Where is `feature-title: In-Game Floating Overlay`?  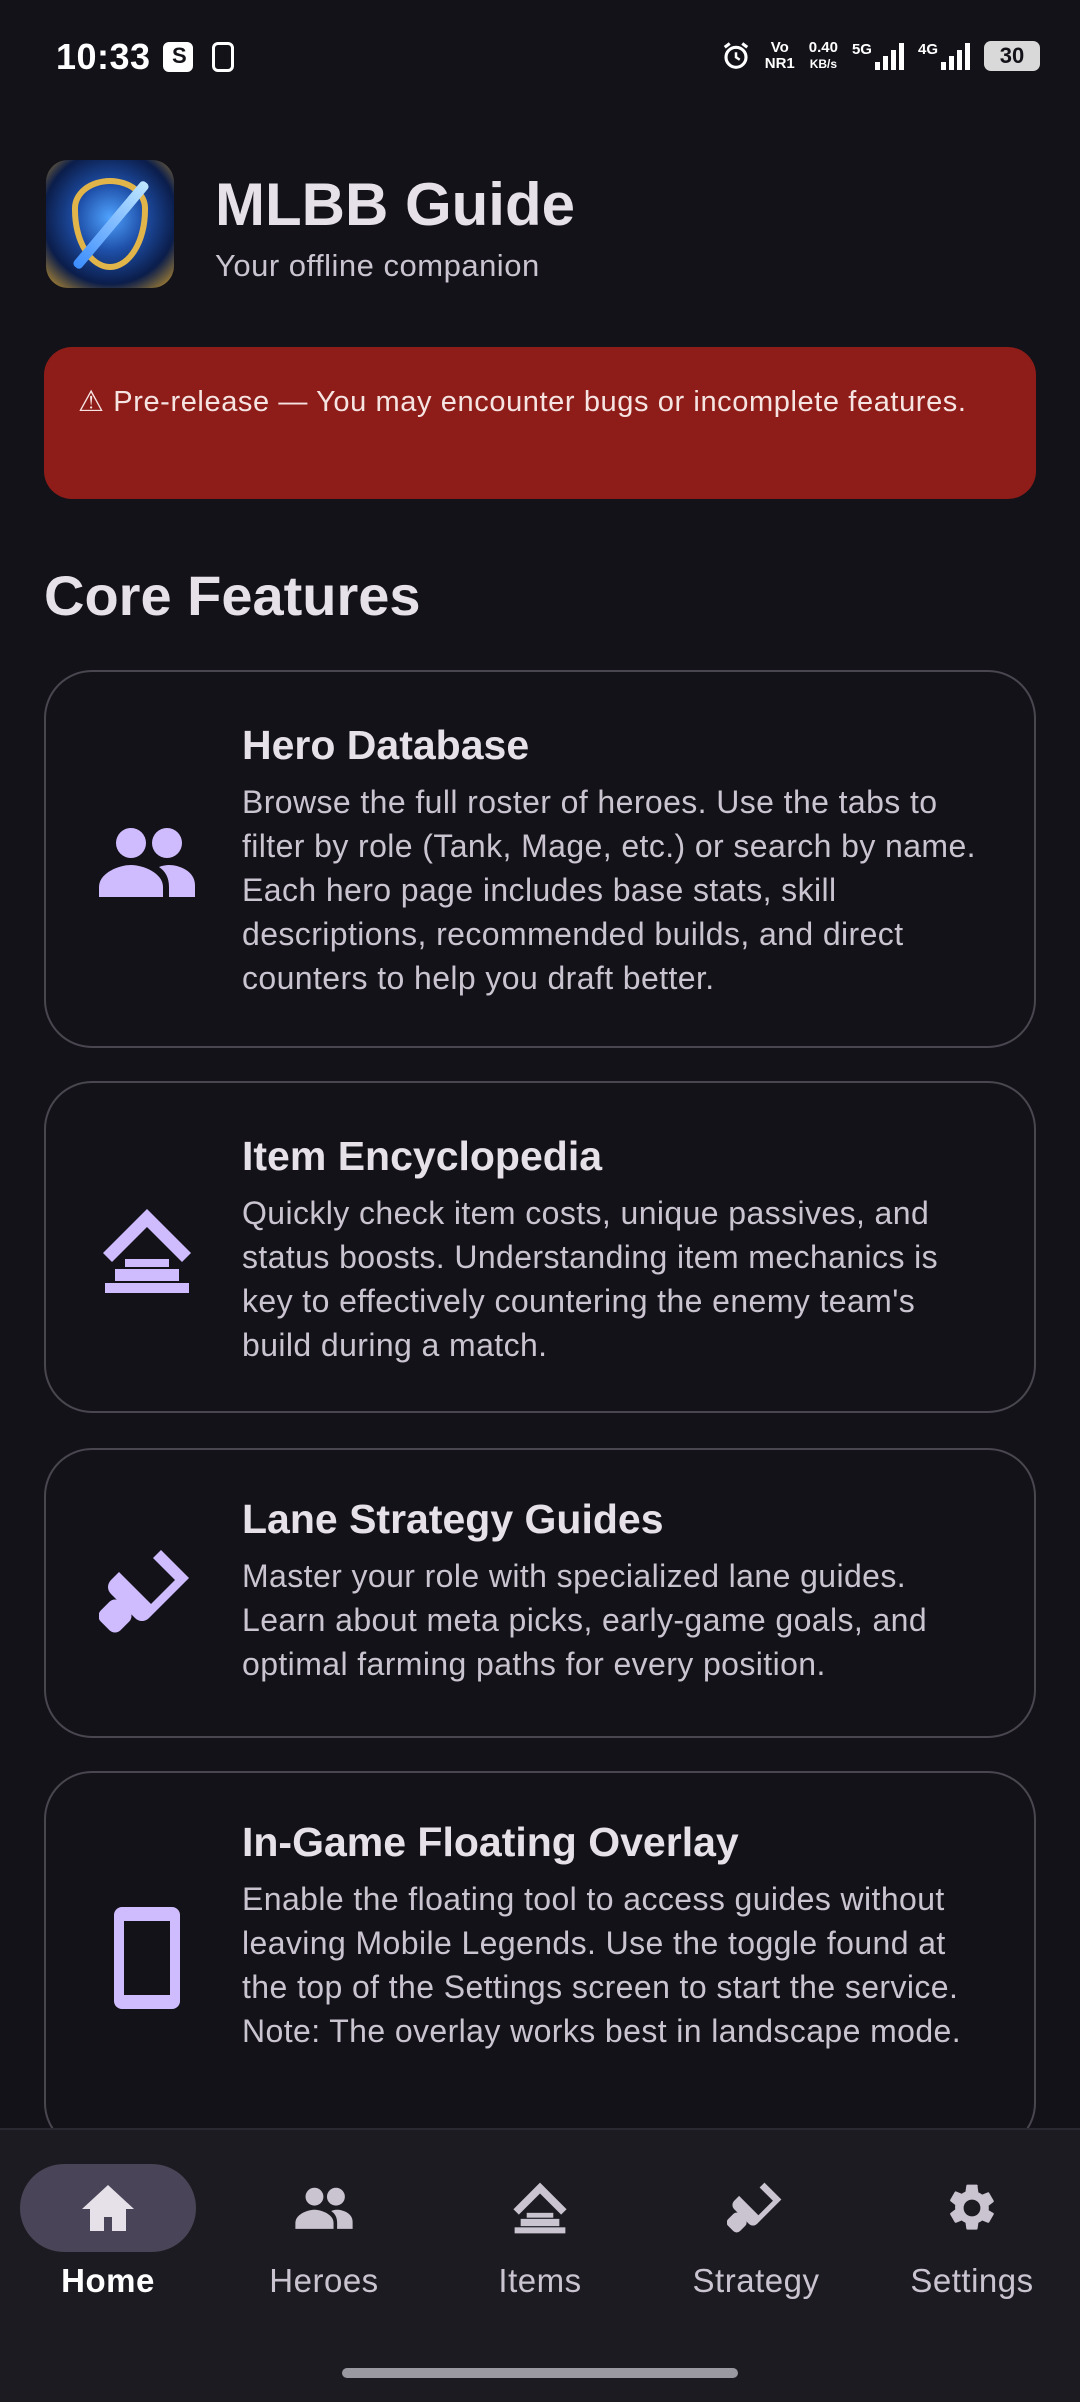 feature-title: In-Game Floating Overlay is located at coordinates (490, 1842).